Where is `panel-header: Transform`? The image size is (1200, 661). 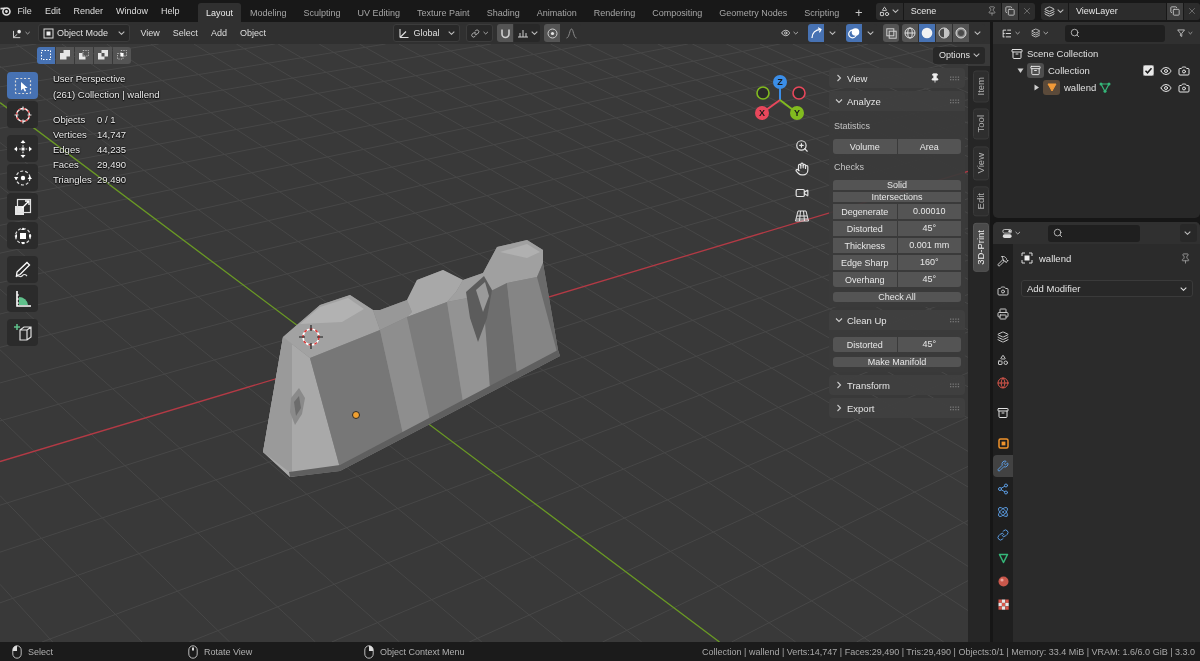 panel-header: Transform is located at coordinates (897, 385).